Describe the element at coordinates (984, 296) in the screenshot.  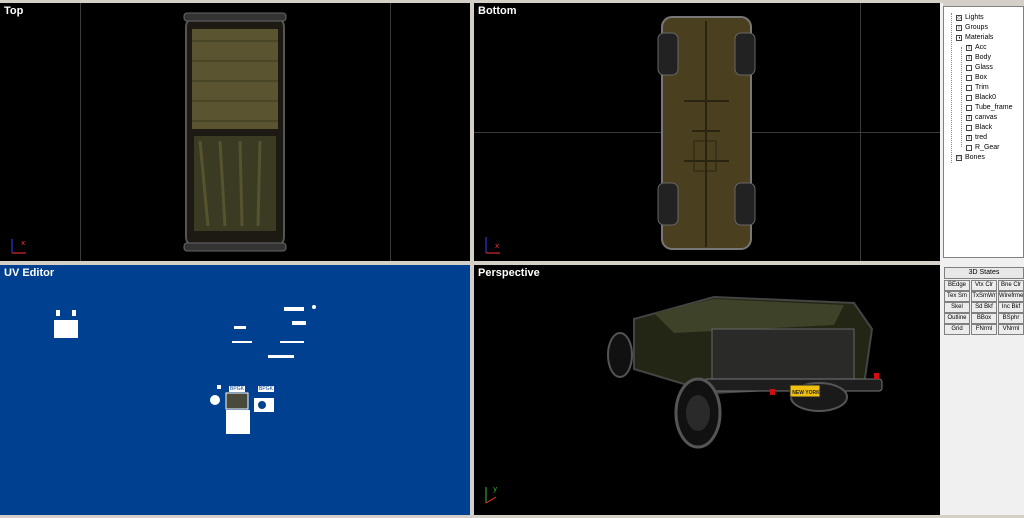
I see `state-toggle-button: TxSmWr` at that location.